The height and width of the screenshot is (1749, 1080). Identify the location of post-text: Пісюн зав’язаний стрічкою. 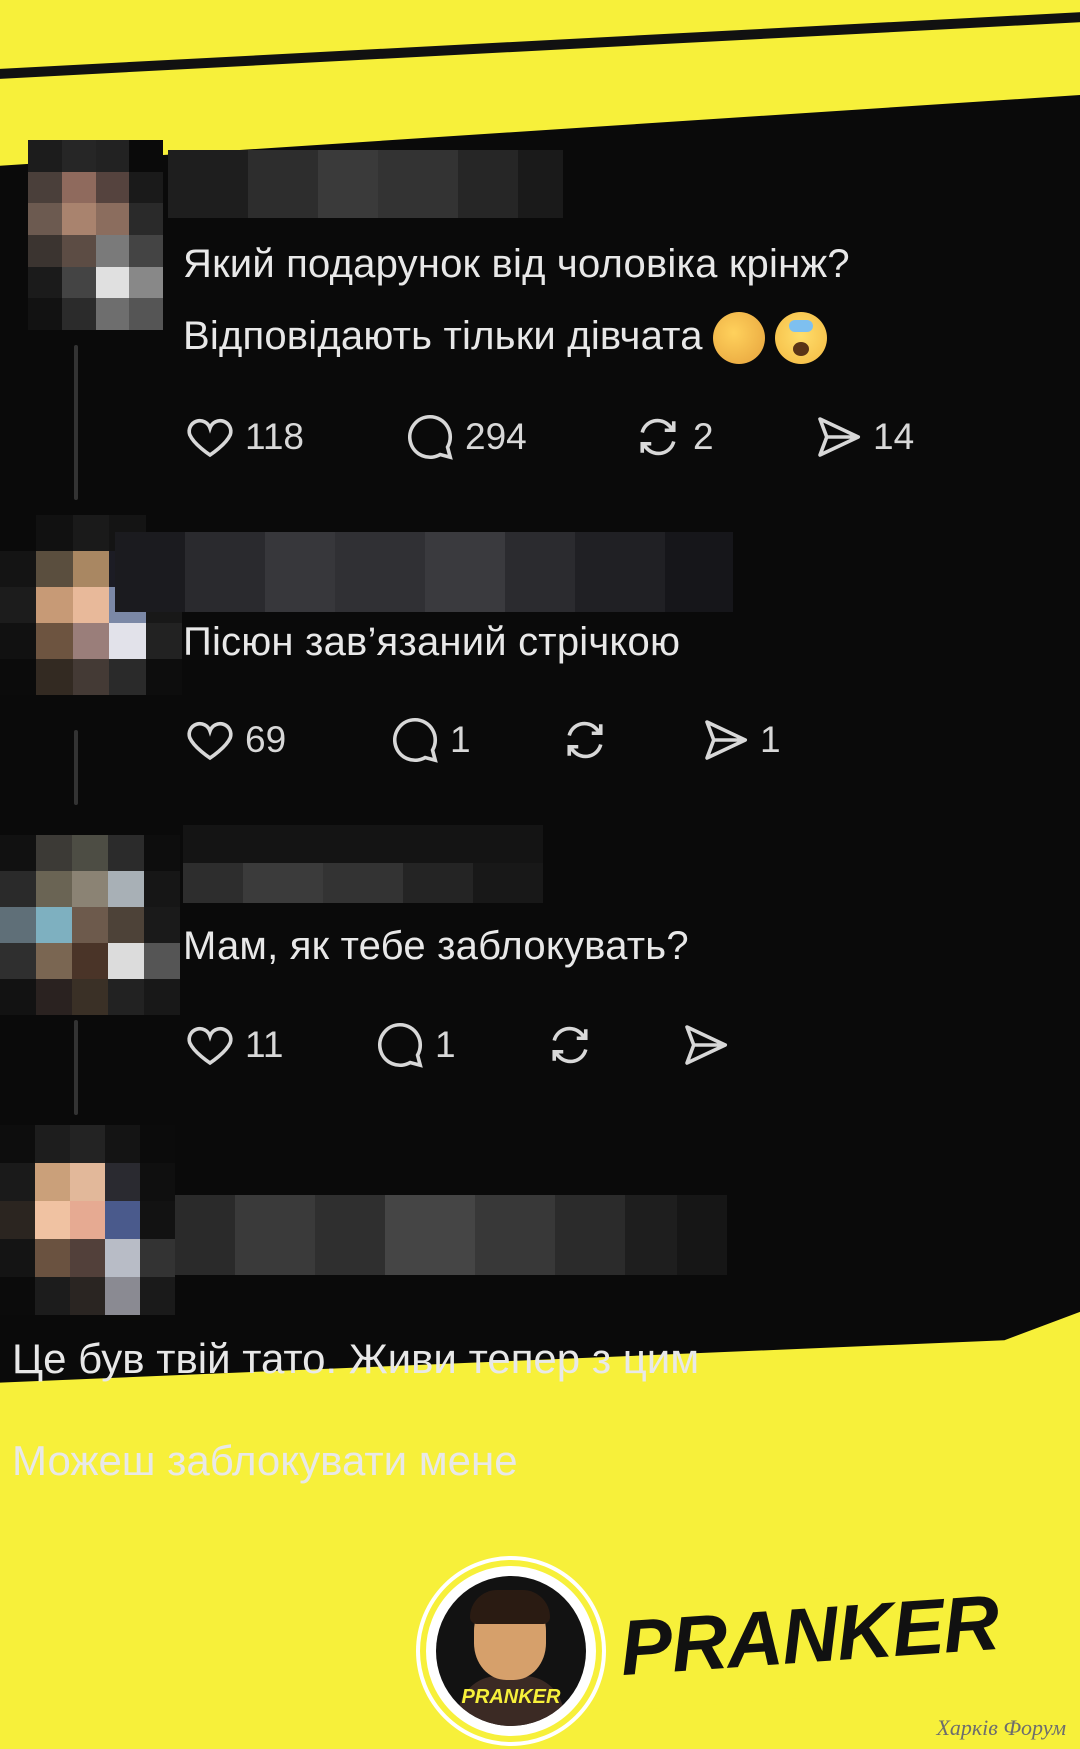
(431, 642).